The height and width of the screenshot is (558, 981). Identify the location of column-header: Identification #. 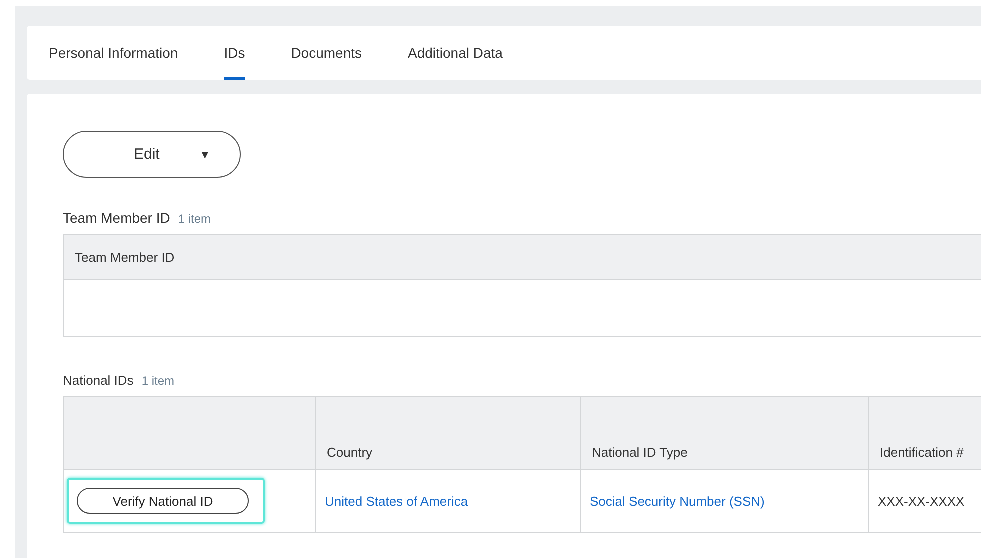
(924, 433).